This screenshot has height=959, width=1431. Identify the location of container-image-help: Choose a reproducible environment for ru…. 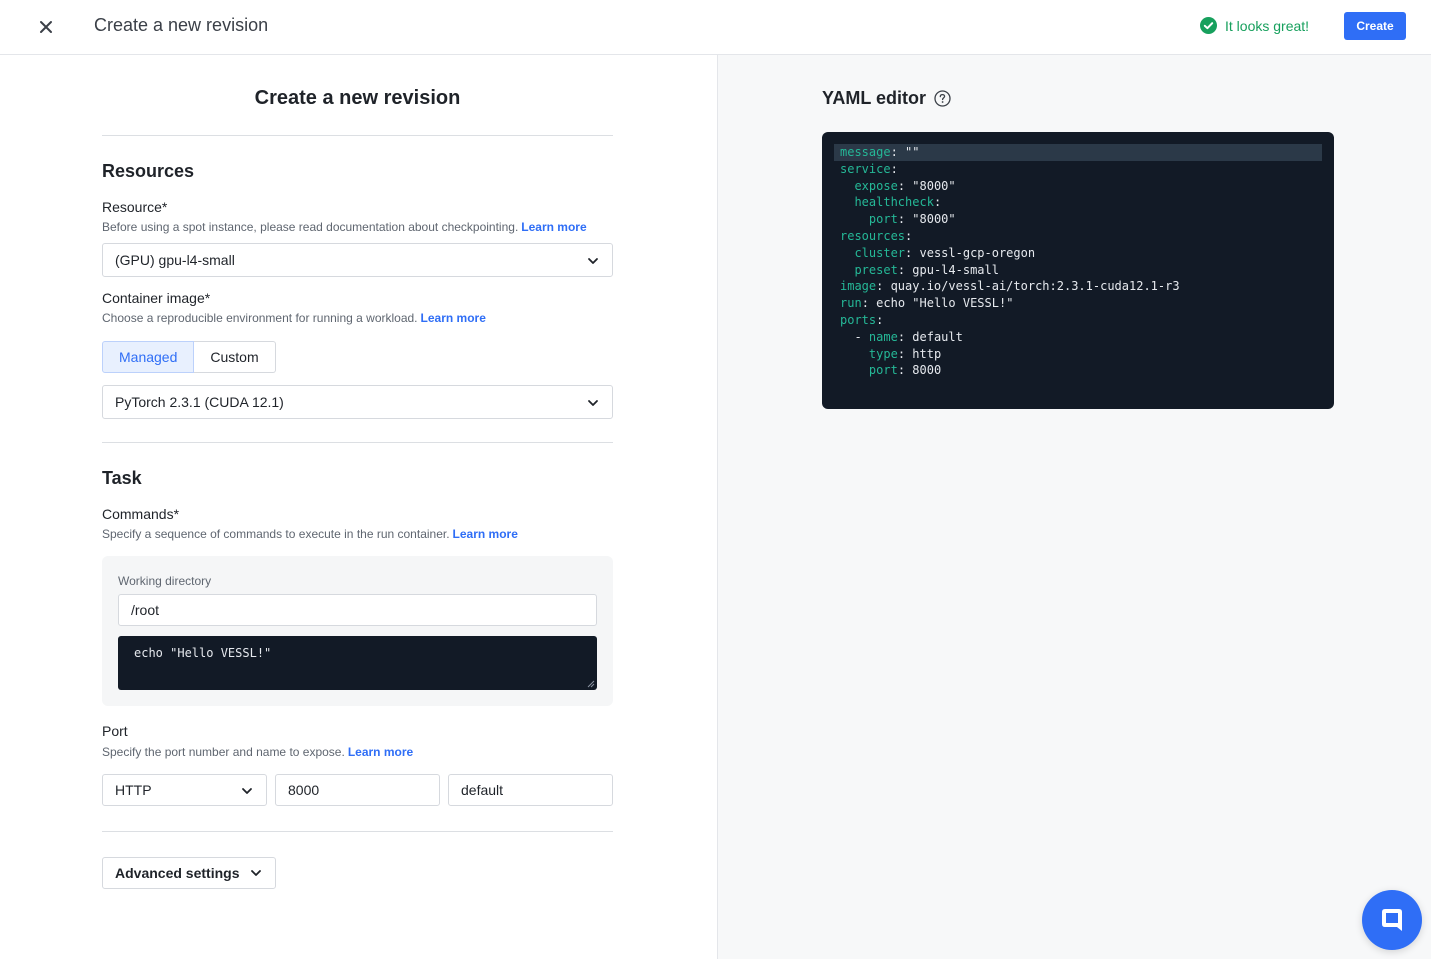
(294, 318).